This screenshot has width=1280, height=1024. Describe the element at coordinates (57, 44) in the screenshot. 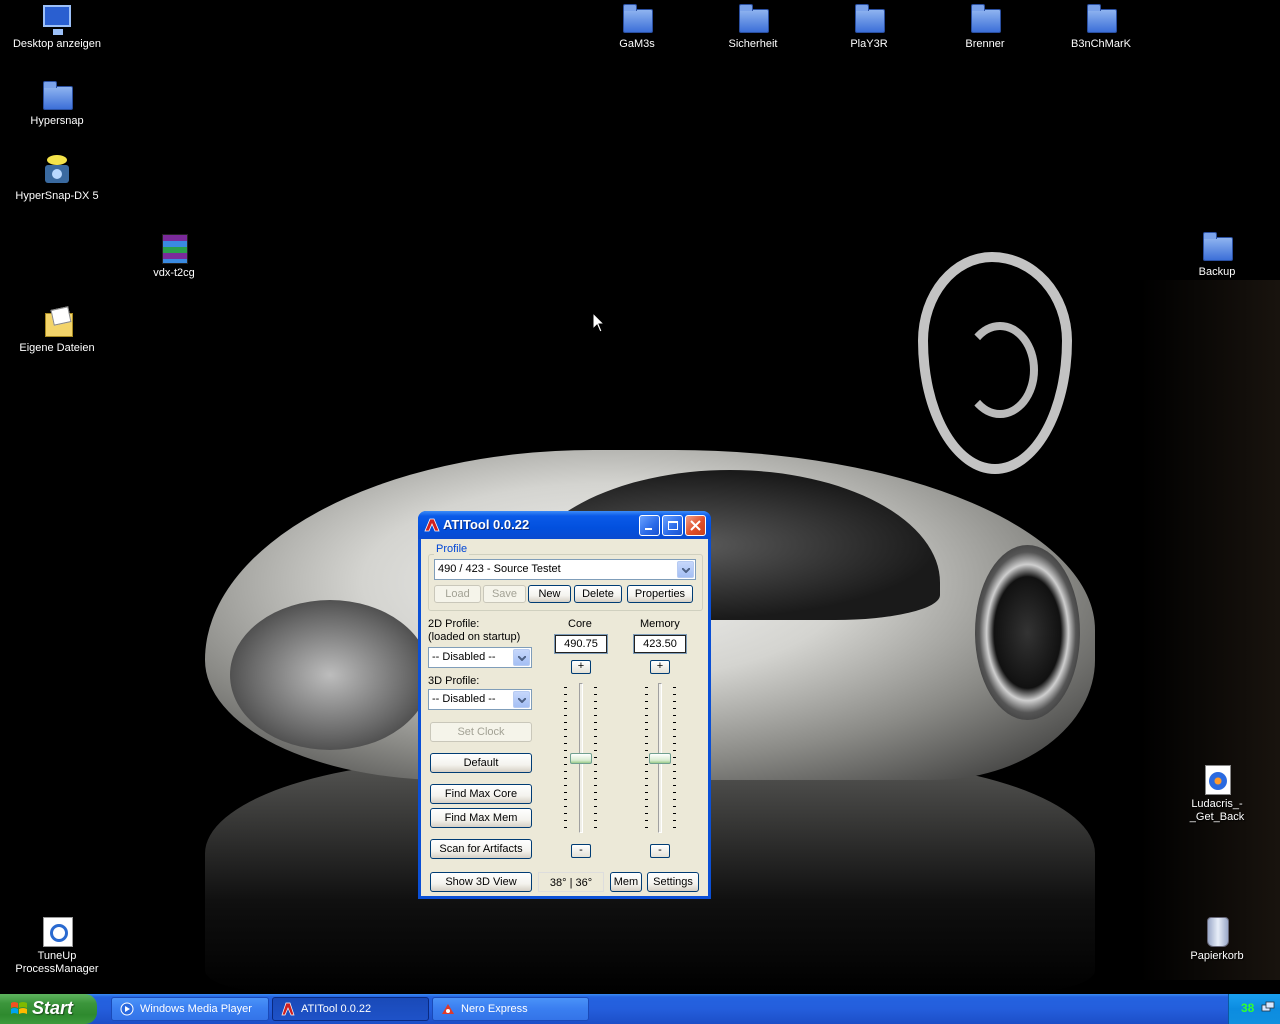

I see `desktop-icon-label: Desktop anzeigen` at that location.